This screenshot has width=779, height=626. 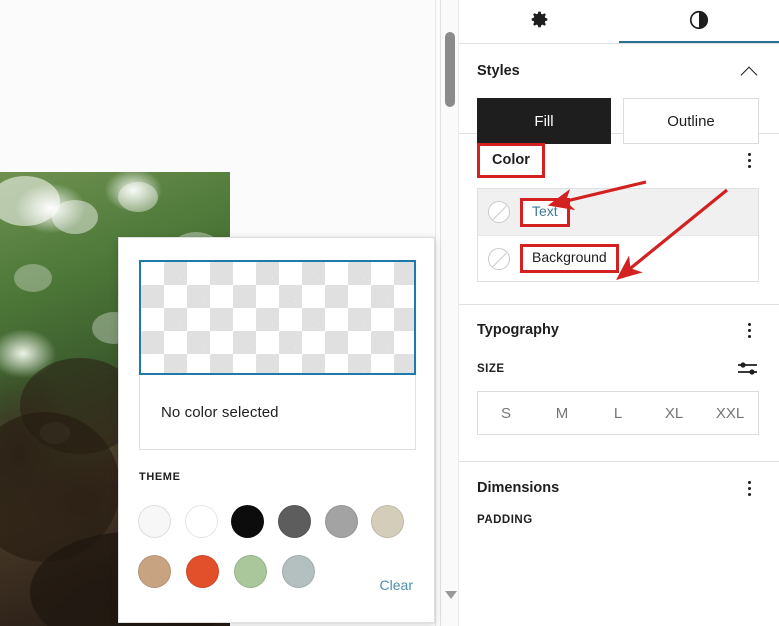 What do you see at coordinates (619, 488) in the screenshot?
I see `dimensions-section-header: Dimensions` at bounding box center [619, 488].